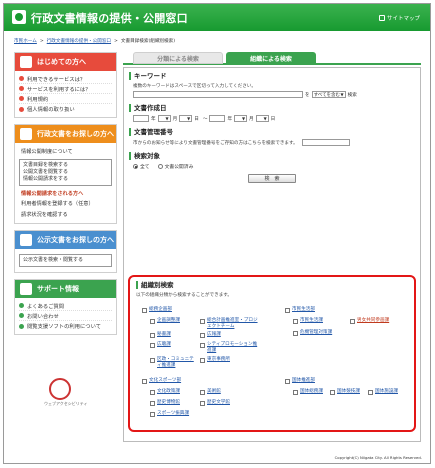 The height and width of the screenshot is (468, 435). Describe the element at coordinates (157, 310) in the screenshot. I see `org-group-somu: 総務企画部` at that location.